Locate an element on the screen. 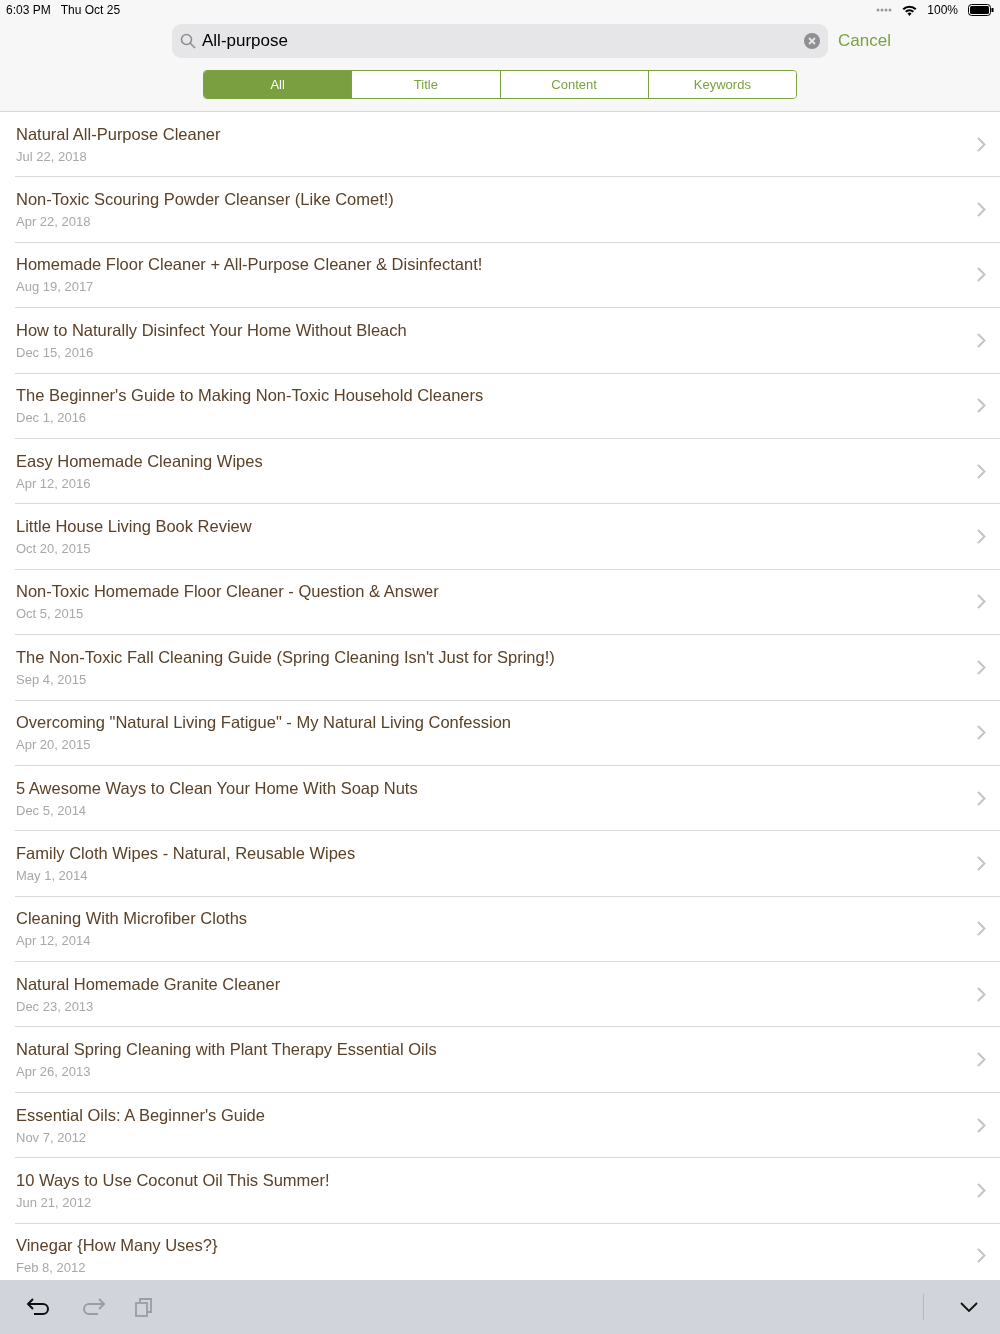 This screenshot has height=1334, width=1000. result-date: Jun 21, 2012 is located at coordinates (54, 1202).